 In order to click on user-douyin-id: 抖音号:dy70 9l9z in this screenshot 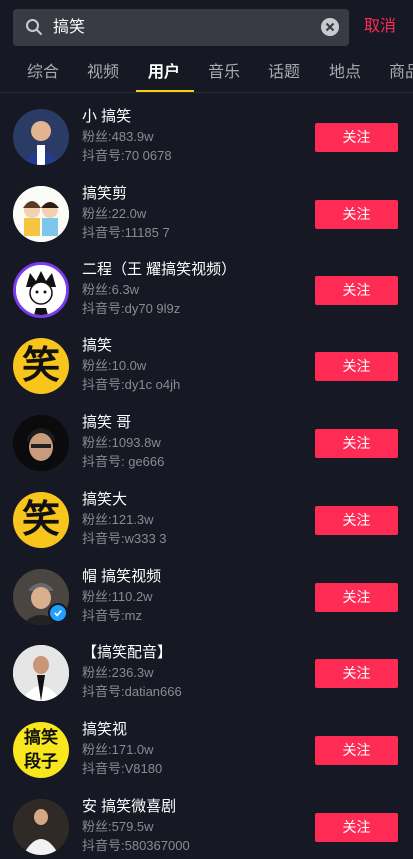, I will do `click(131, 308)`.